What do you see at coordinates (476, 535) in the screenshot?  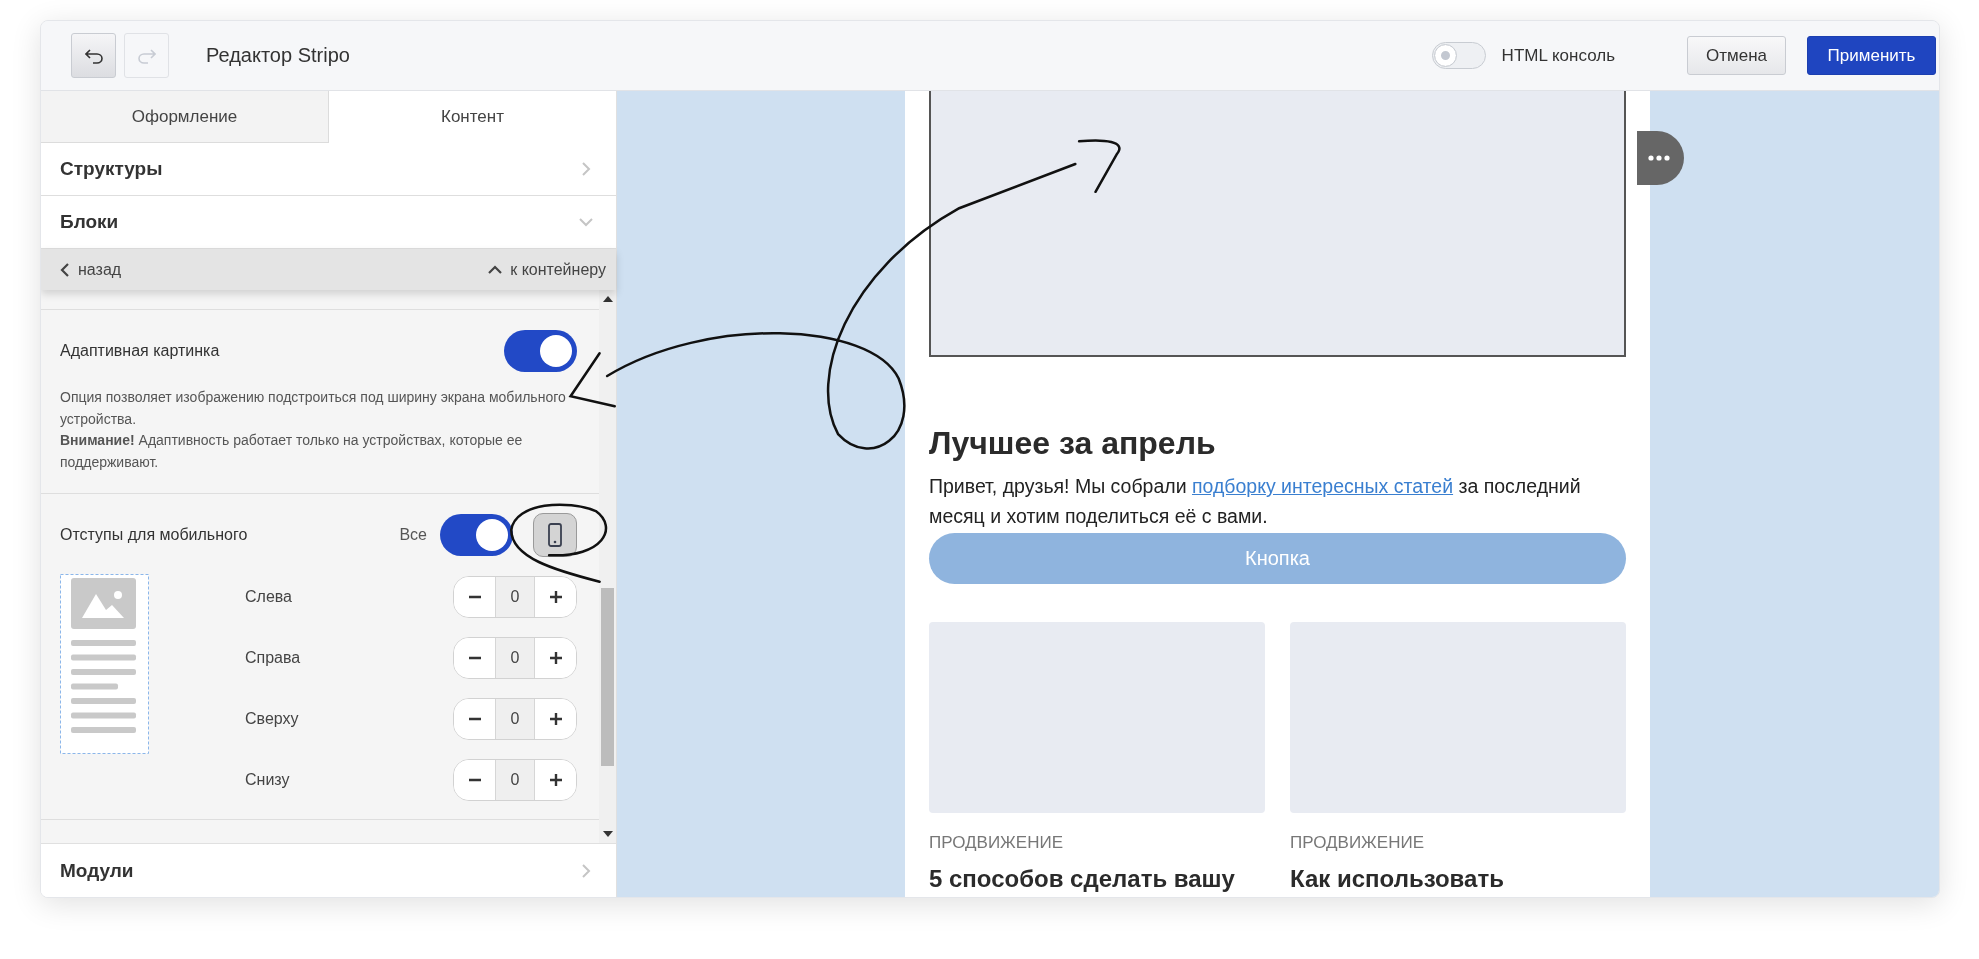 I see `all-sides-toggle` at bounding box center [476, 535].